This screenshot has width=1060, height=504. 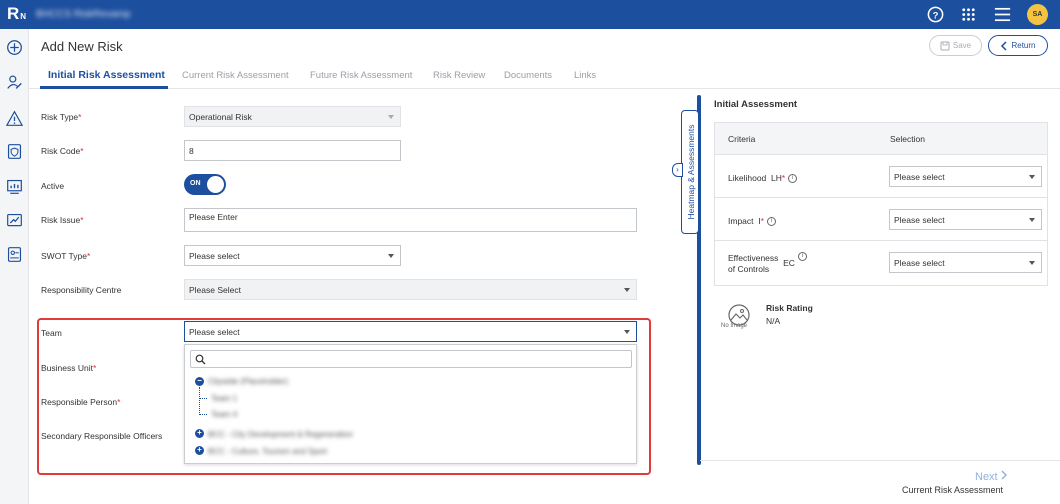 I want to click on risk-issue-label: Risk Issue*, so click(x=62, y=220).